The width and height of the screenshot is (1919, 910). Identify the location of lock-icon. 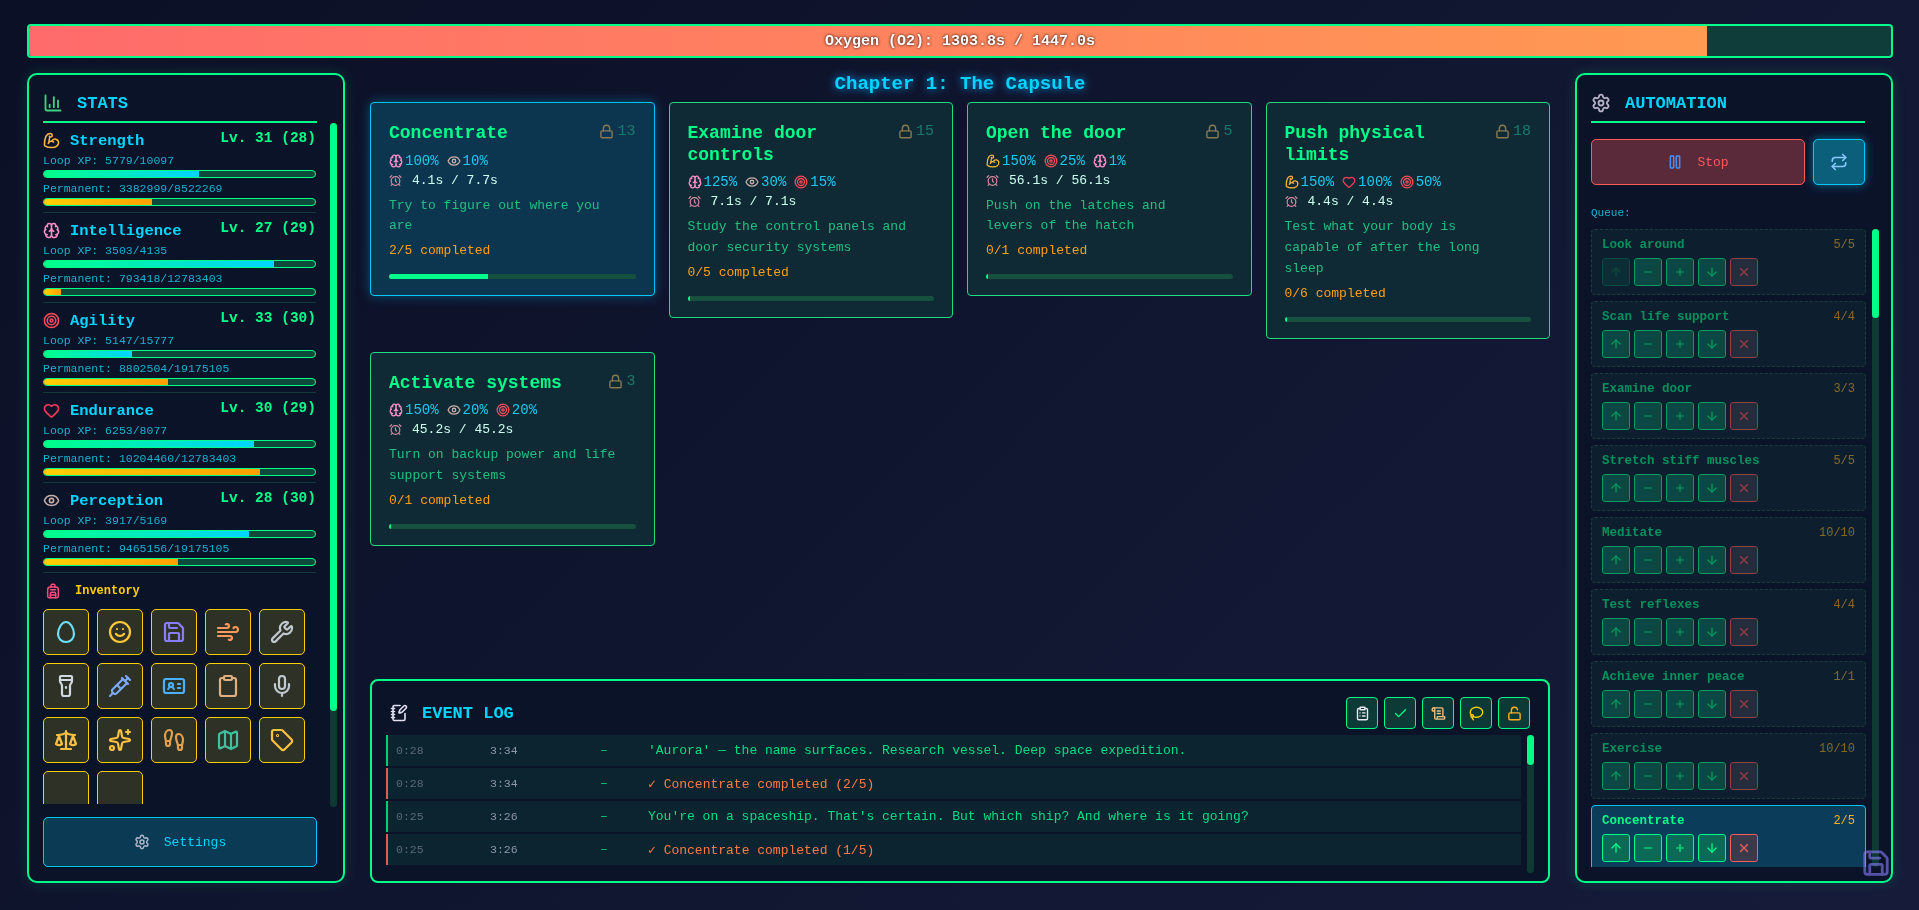
(905, 131).